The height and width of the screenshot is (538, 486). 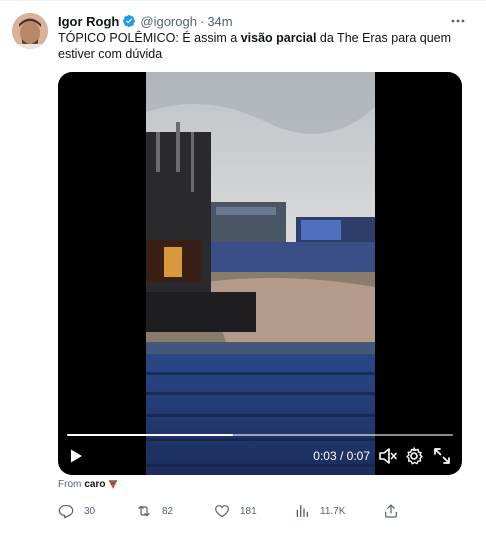 I want to click on video-progress-fill, so click(x=150, y=435).